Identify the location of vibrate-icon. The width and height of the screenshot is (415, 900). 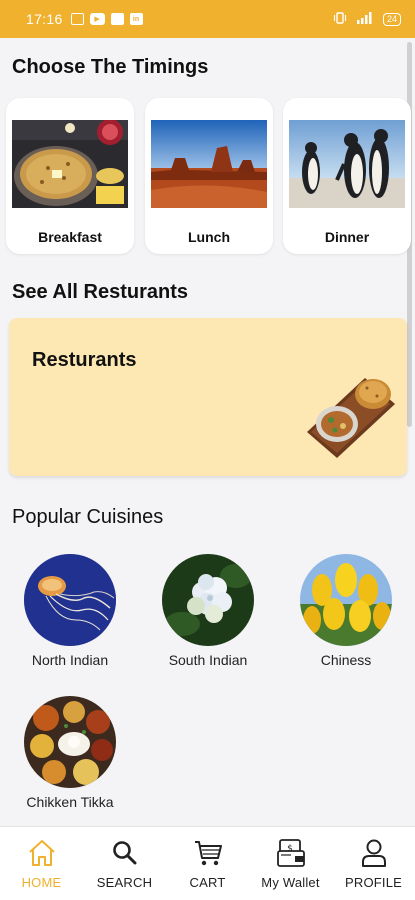
(340, 19).